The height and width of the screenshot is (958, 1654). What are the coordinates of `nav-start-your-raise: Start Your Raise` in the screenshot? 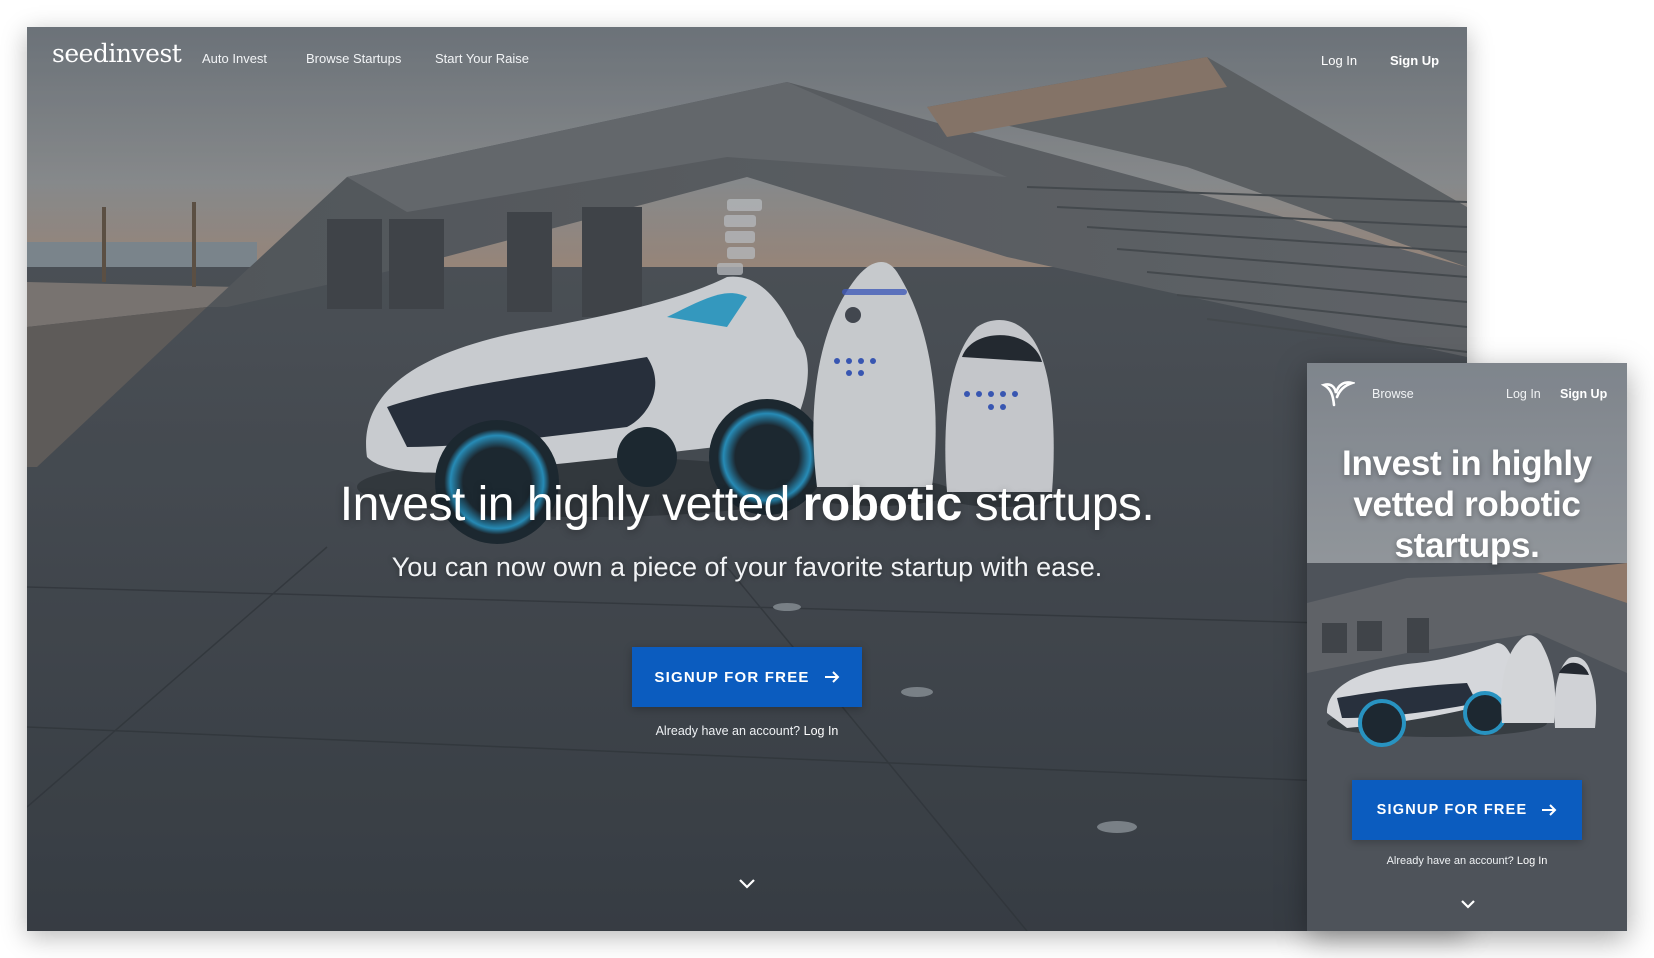 It's located at (482, 58).